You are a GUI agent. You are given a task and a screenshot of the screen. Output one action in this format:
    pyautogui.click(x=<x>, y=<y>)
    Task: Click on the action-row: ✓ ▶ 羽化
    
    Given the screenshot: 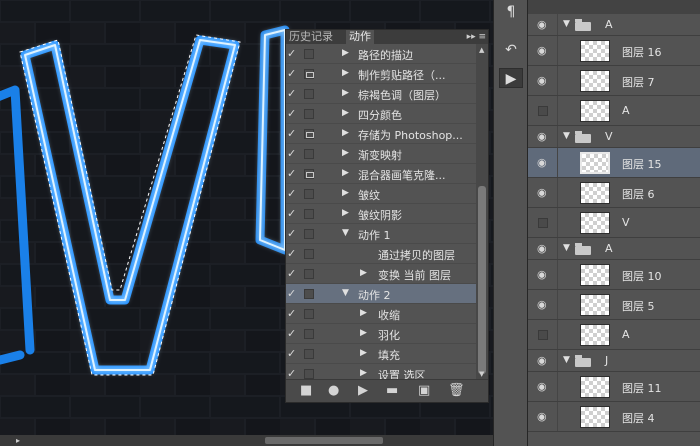 What is the action you would take?
    pyautogui.click(x=381, y=334)
    